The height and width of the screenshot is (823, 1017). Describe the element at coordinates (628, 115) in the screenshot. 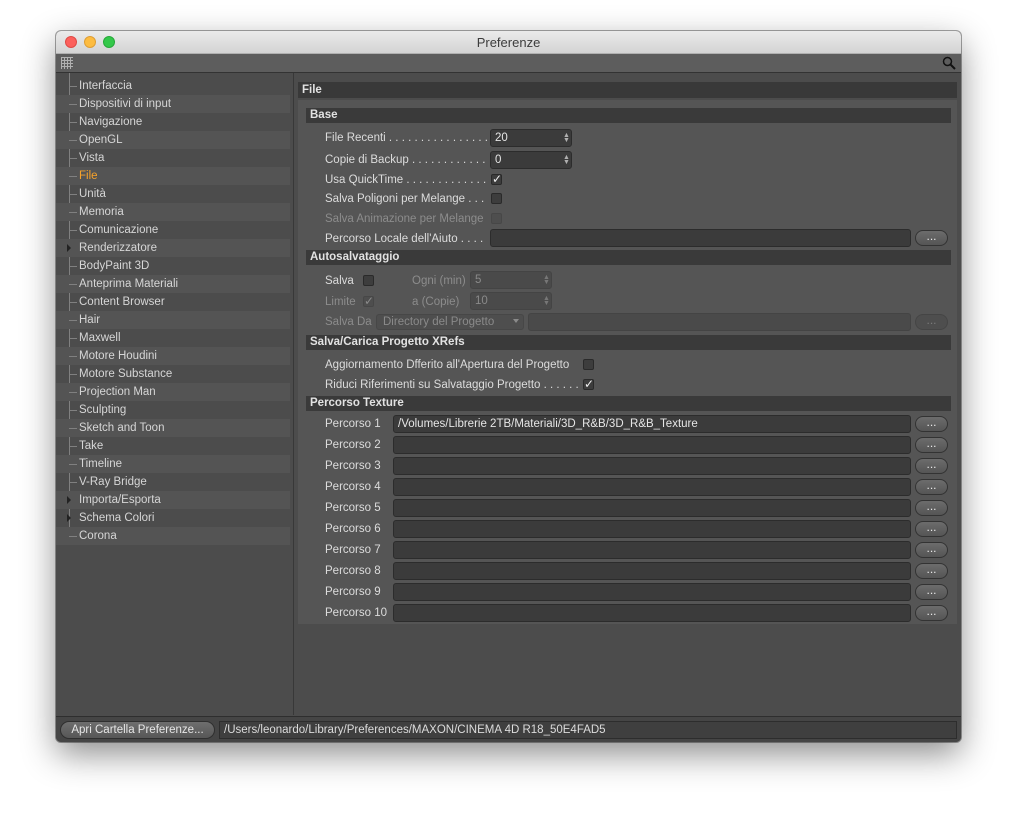

I see `section-base-header: Base` at that location.